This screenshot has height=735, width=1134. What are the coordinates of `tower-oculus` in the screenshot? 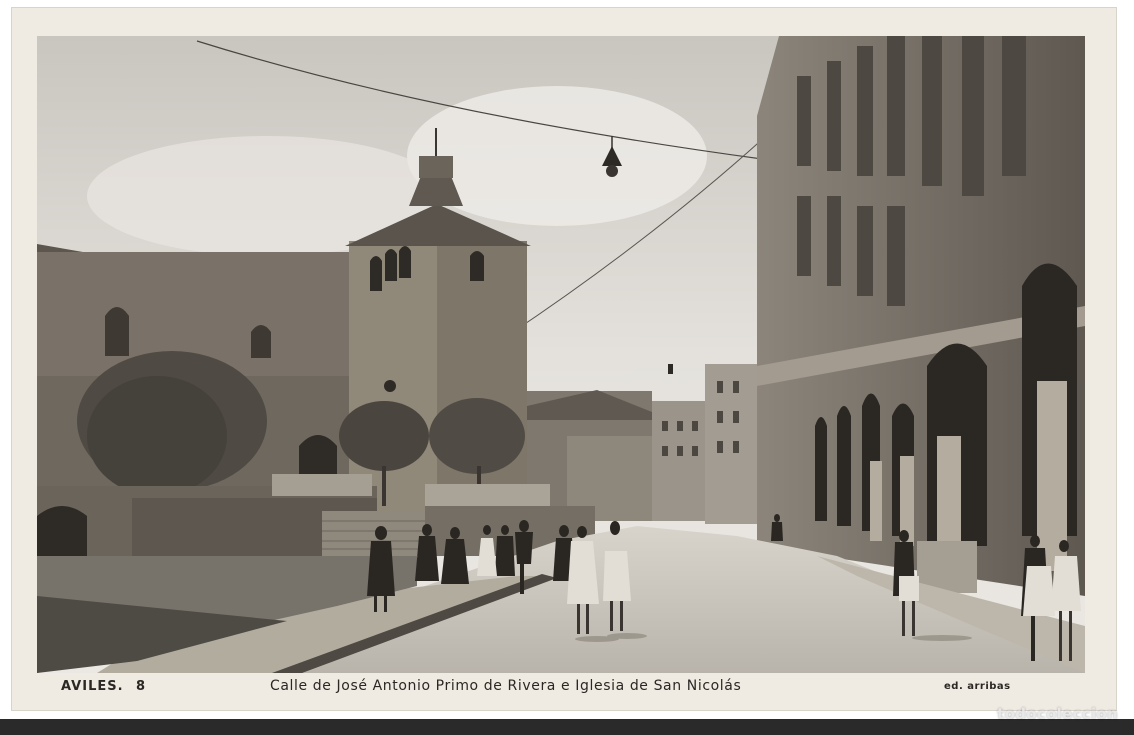 It's located at (390, 386).